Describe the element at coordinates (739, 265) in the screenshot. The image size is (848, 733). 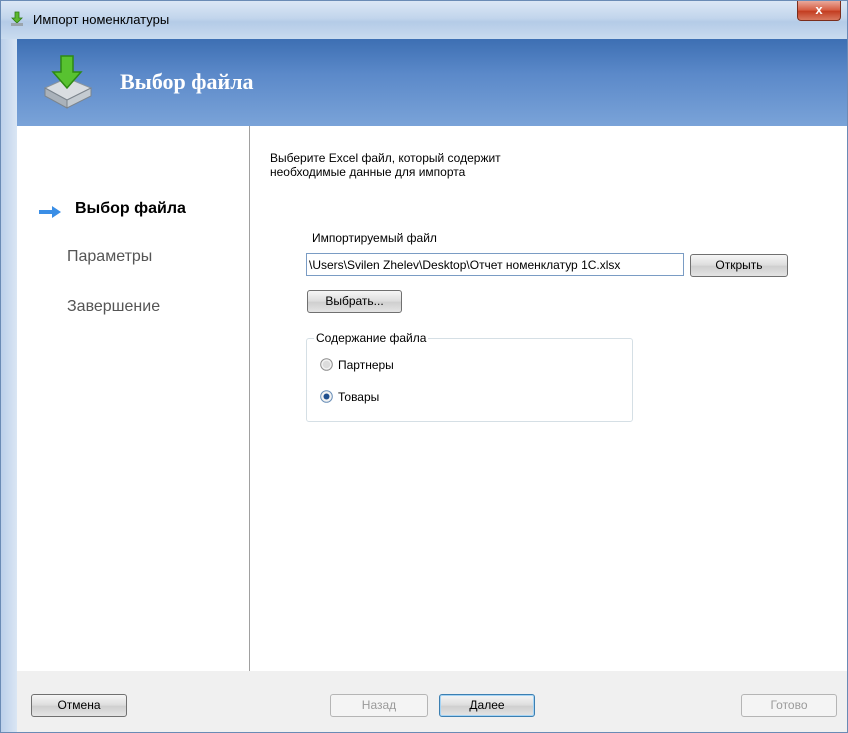
I see `open-button: Открыть` at that location.